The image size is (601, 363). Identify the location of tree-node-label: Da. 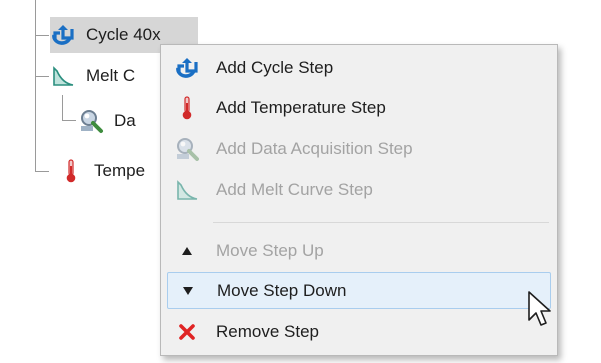
(125, 120).